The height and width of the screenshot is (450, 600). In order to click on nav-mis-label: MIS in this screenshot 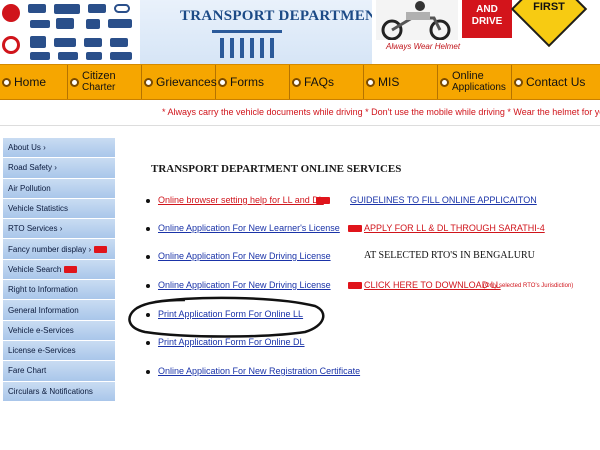, I will do `click(389, 81)`.